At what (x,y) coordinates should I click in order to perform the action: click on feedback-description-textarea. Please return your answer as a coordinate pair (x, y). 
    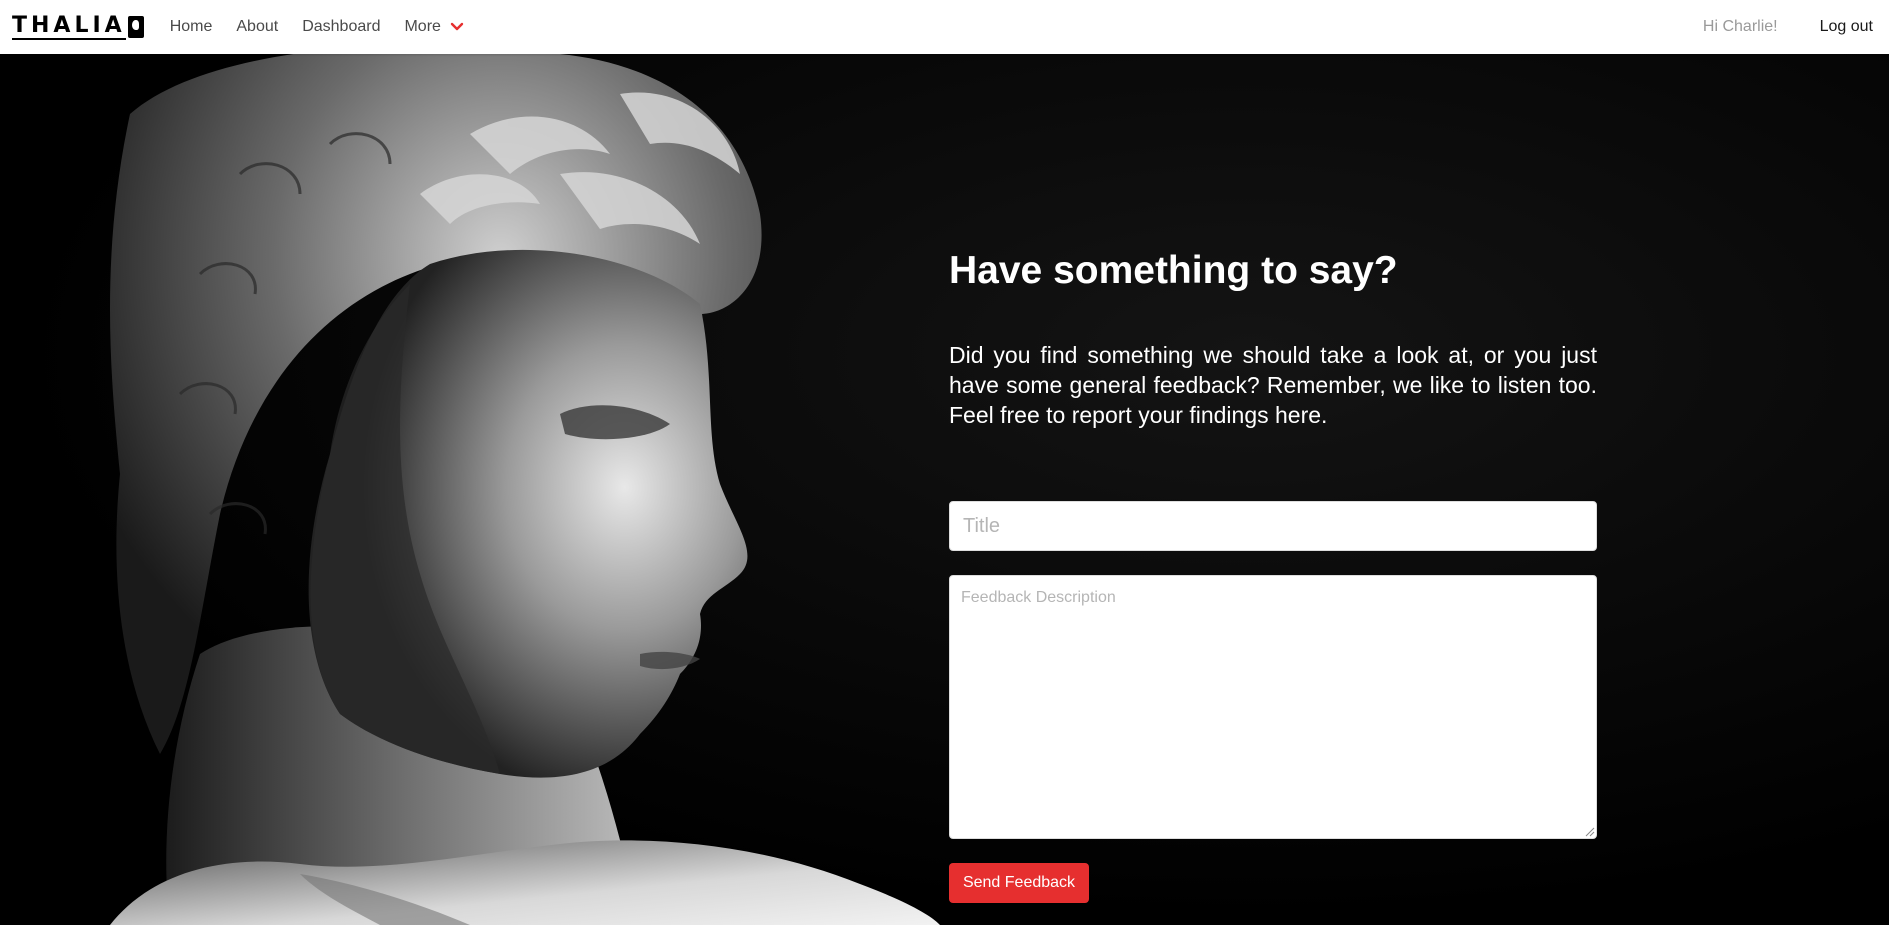
    Looking at the image, I should click on (1273, 707).